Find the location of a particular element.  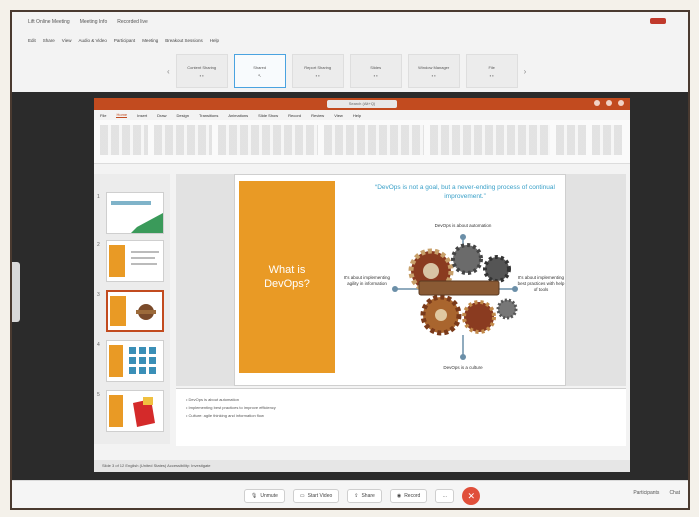

ribbon-tab-insert: Insert is located at coordinates (142, 115).